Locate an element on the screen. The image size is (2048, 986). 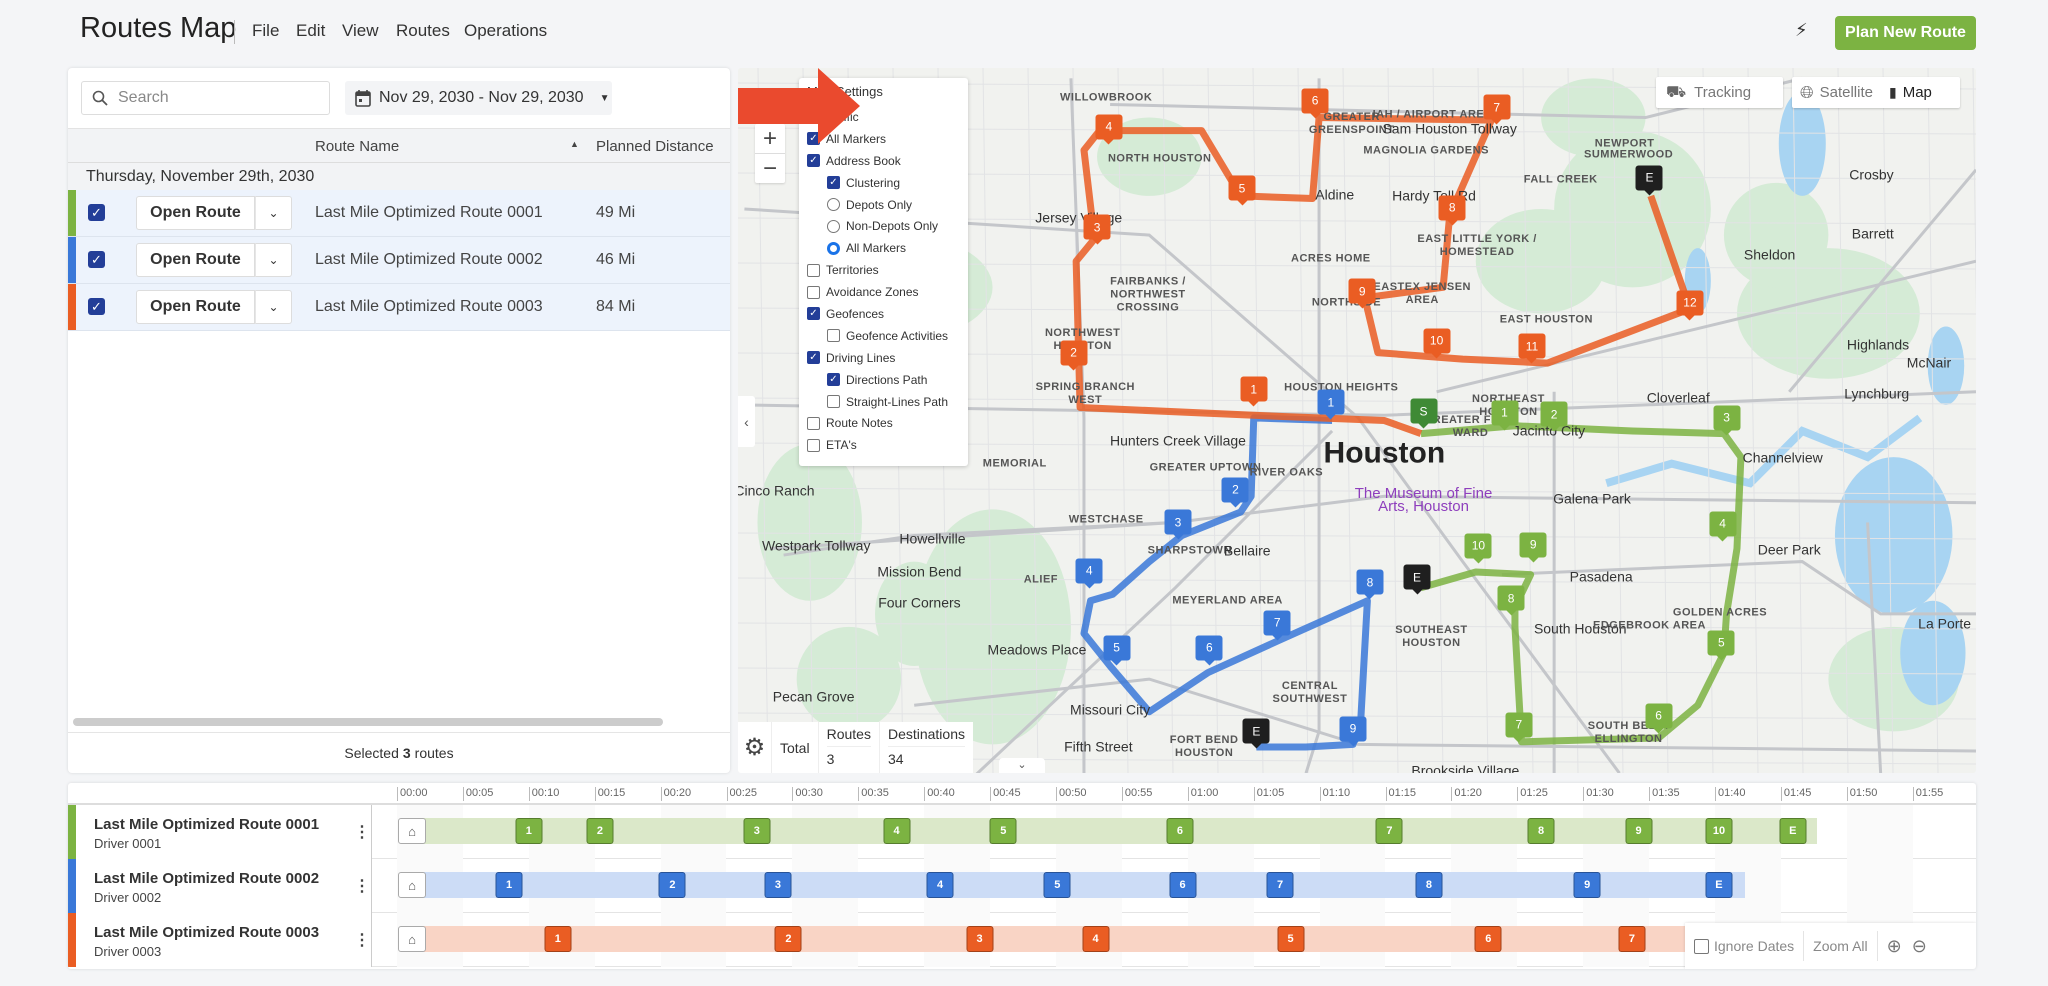
timeline-stop: 9 is located at coordinates (1587, 885).